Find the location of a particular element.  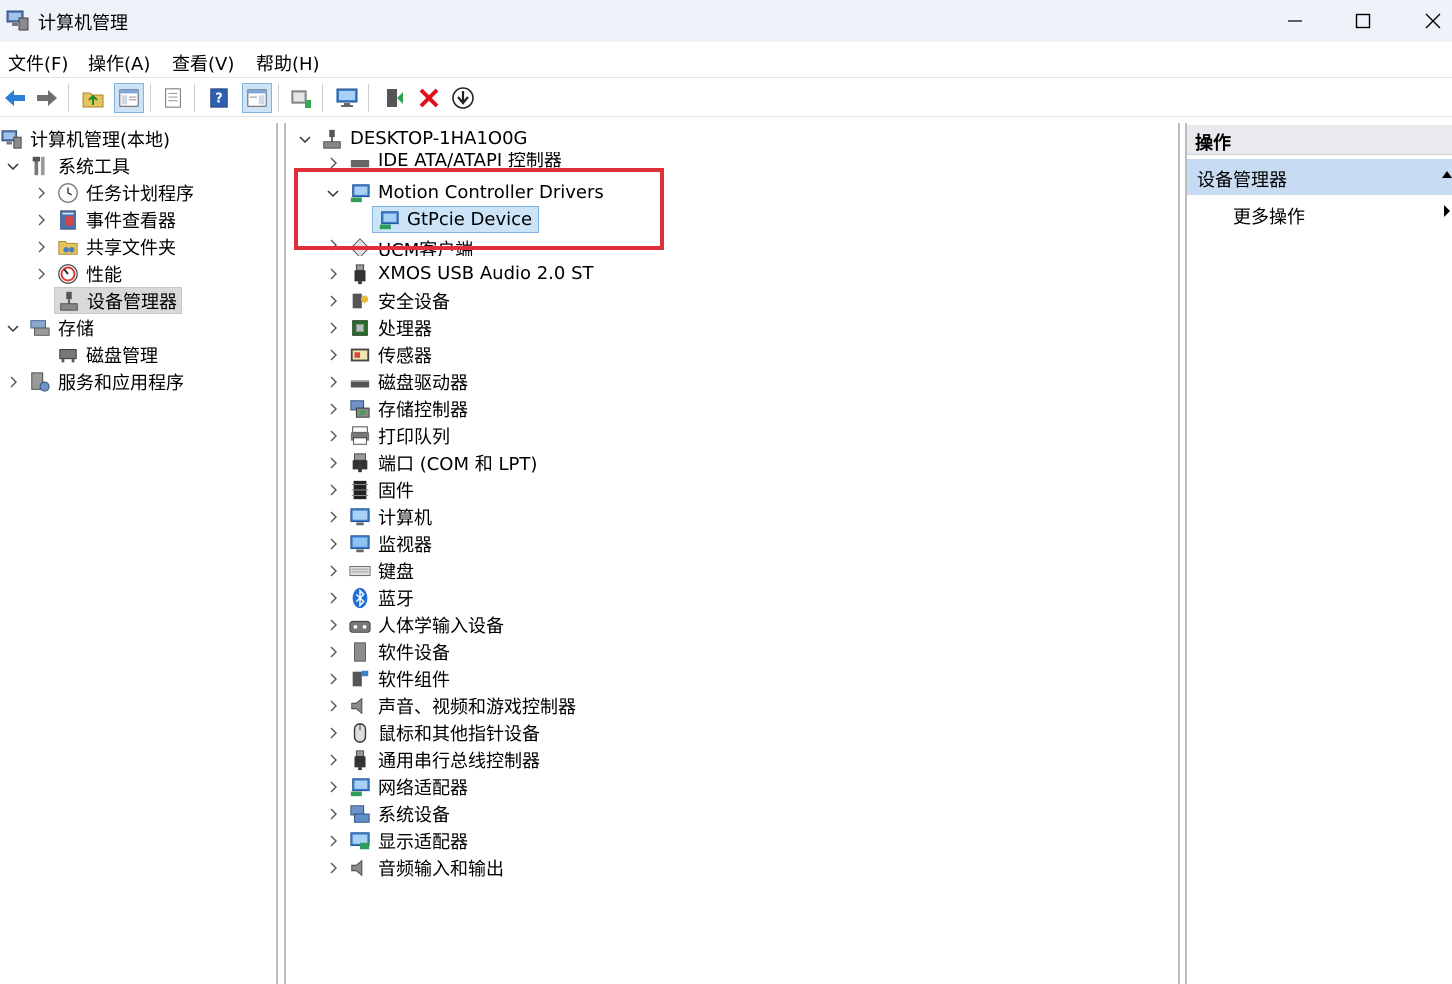

device-category: 鼠标和其他指针设备 is located at coordinates (432, 732).